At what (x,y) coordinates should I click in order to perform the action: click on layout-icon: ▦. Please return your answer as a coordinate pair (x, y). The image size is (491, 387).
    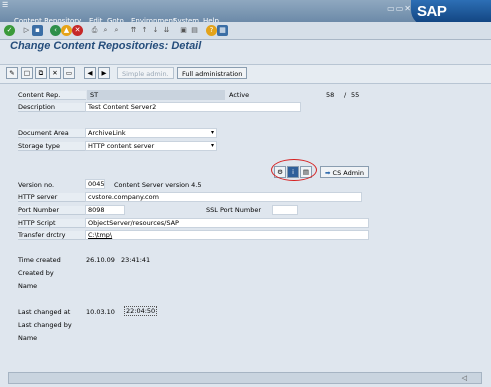
    Looking at the image, I should click on (222, 30).